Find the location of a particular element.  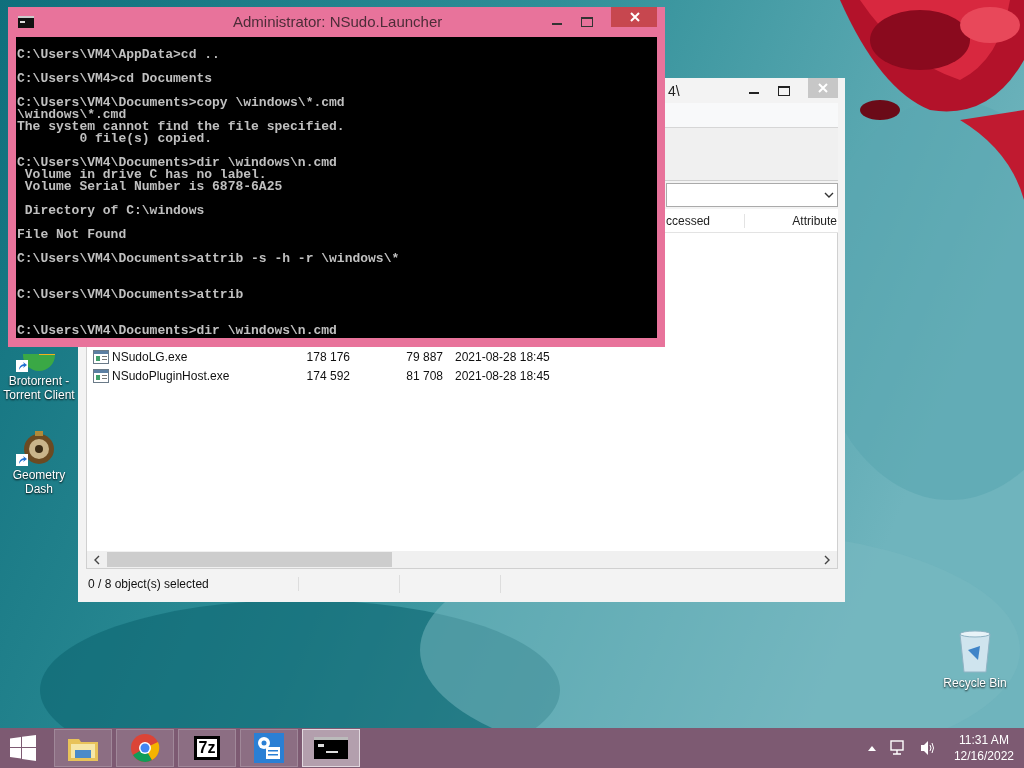

speaker-icon is located at coordinates (927, 748).